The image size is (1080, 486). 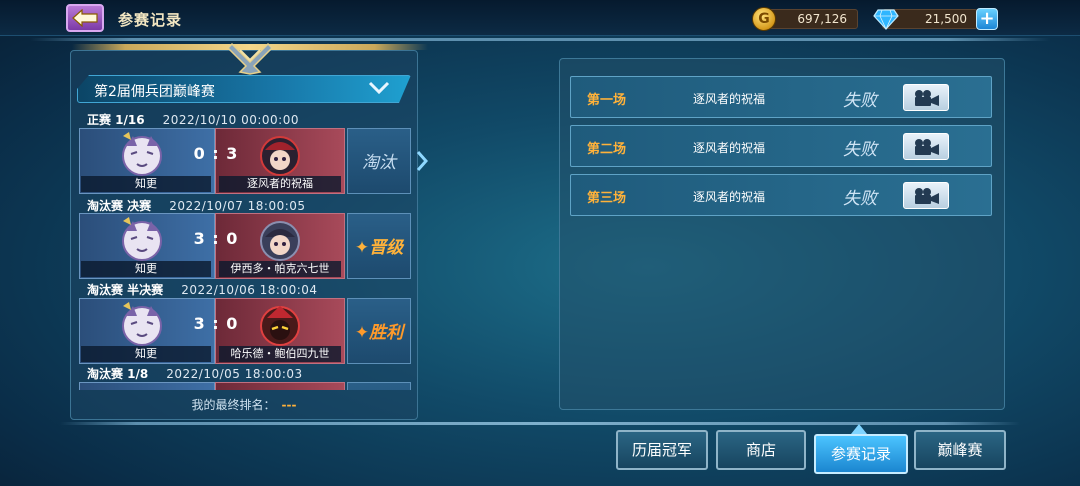 What do you see at coordinates (125, 290) in the screenshot?
I see `match-round: 淘汰赛 半决赛` at bounding box center [125, 290].